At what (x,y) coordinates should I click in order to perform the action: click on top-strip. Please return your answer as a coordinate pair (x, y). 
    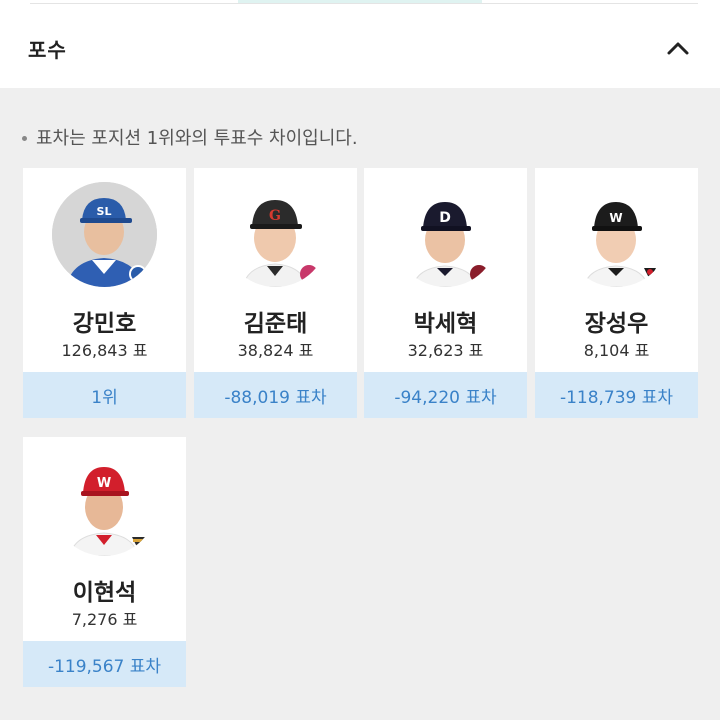
    Looking at the image, I should click on (360, 4).